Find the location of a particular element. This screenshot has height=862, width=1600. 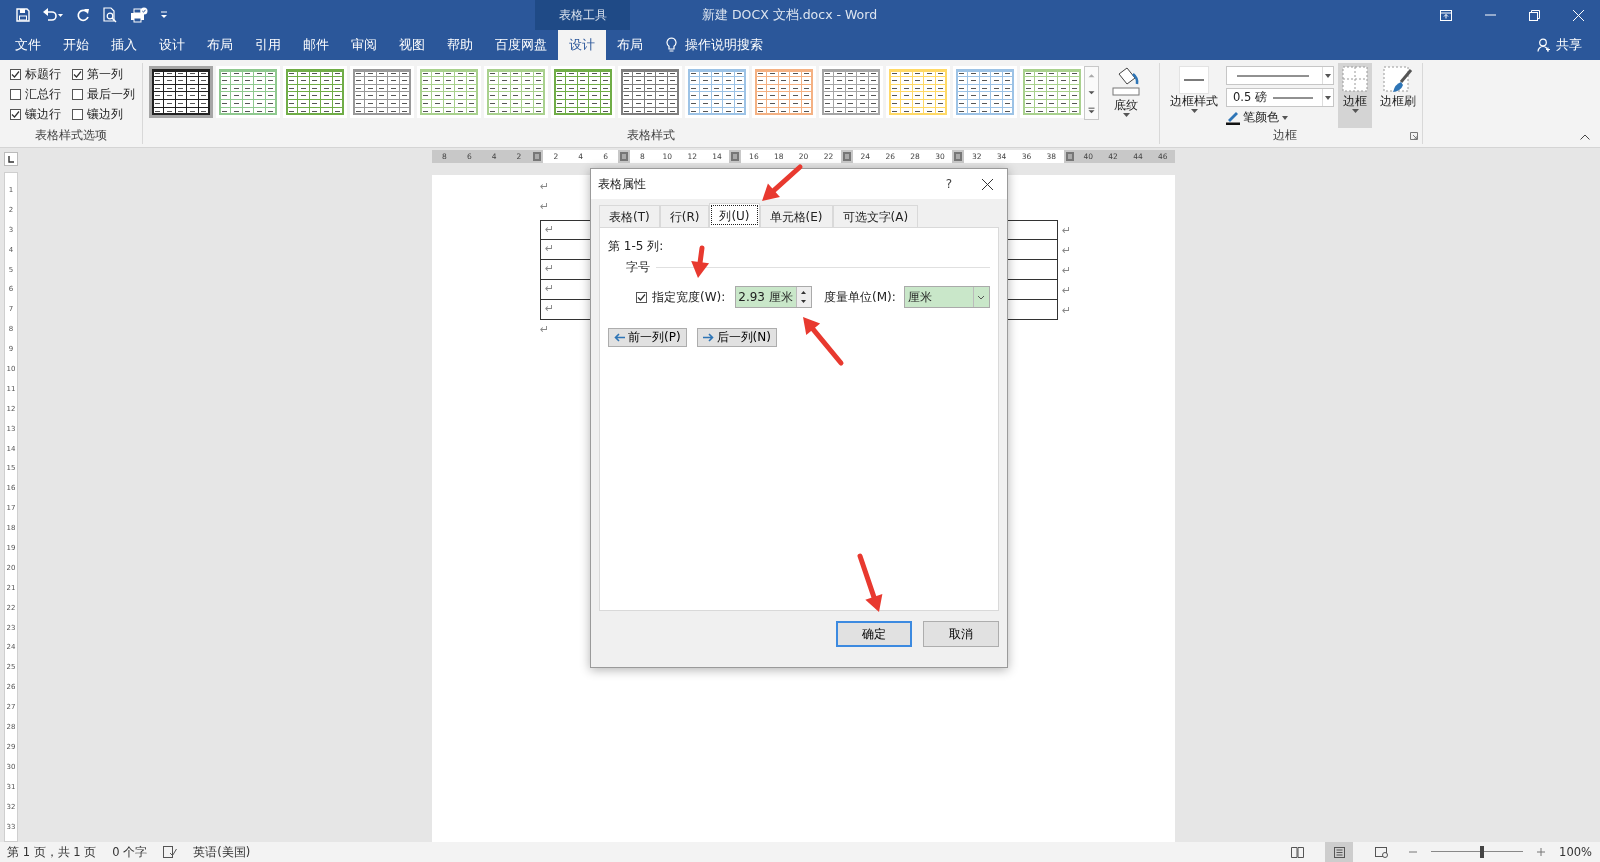

ribbon-tab: 开始 is located at coordinates (76, 45).